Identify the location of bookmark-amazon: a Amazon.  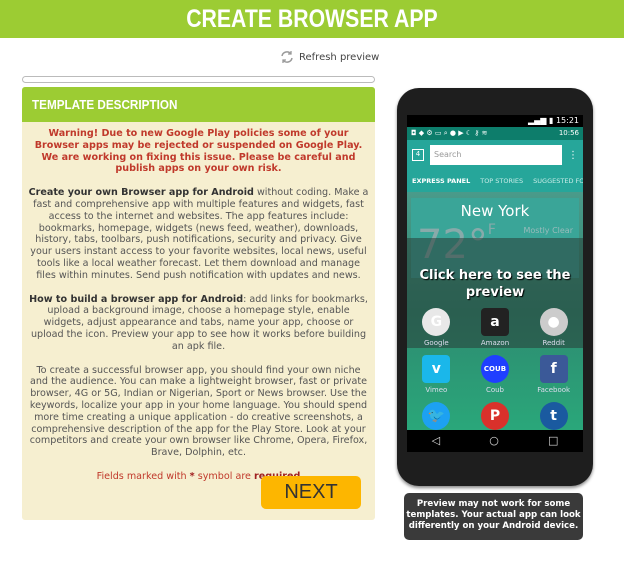
(495, 327).